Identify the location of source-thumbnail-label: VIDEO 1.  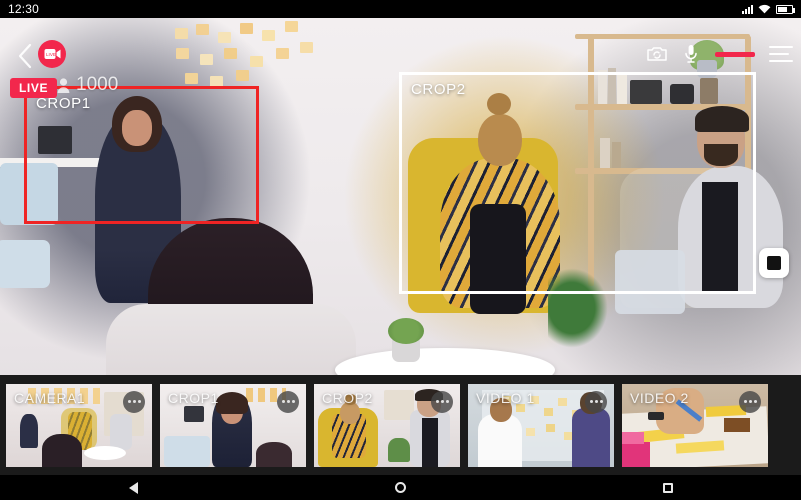
(505, 397).